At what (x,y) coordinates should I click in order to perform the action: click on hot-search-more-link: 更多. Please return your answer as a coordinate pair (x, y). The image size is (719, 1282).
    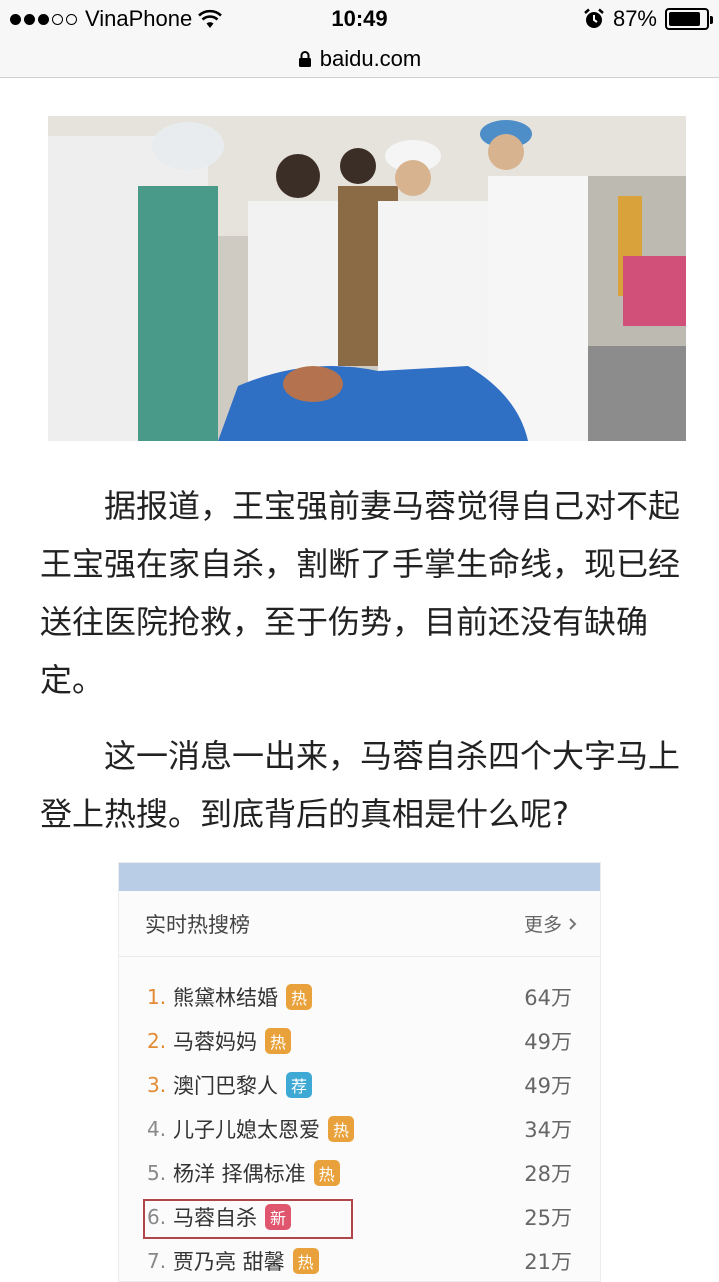
    Looking at the image, I should click on (551, 923).